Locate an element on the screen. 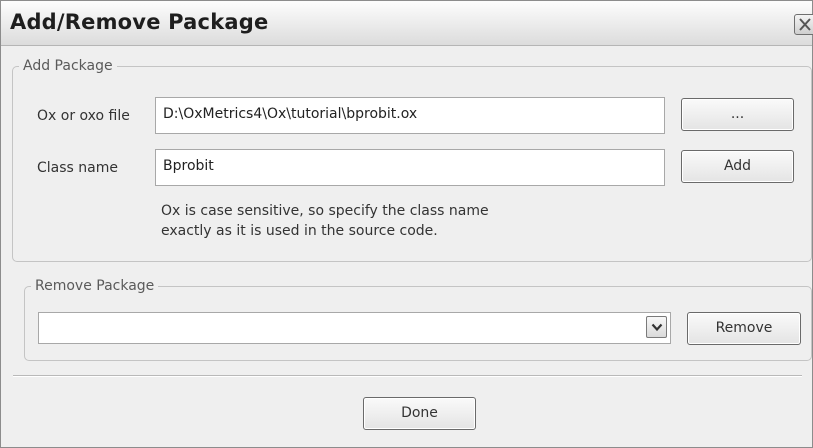 This screenshot has width=813, height=448. class-name-label: Class name is located at coordinates (77, 168).